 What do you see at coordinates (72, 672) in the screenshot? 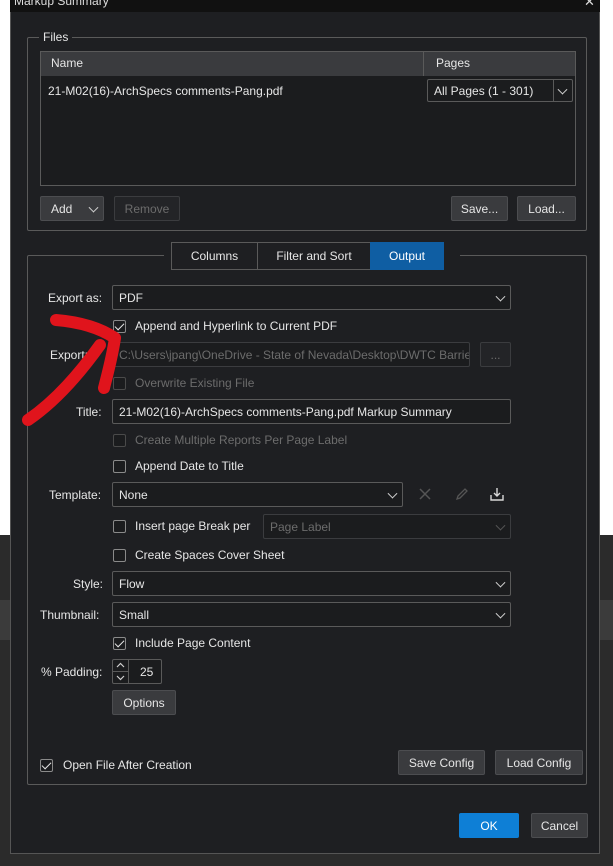
I see `padding-label: % Padding:` at bounding box center [72, 672].